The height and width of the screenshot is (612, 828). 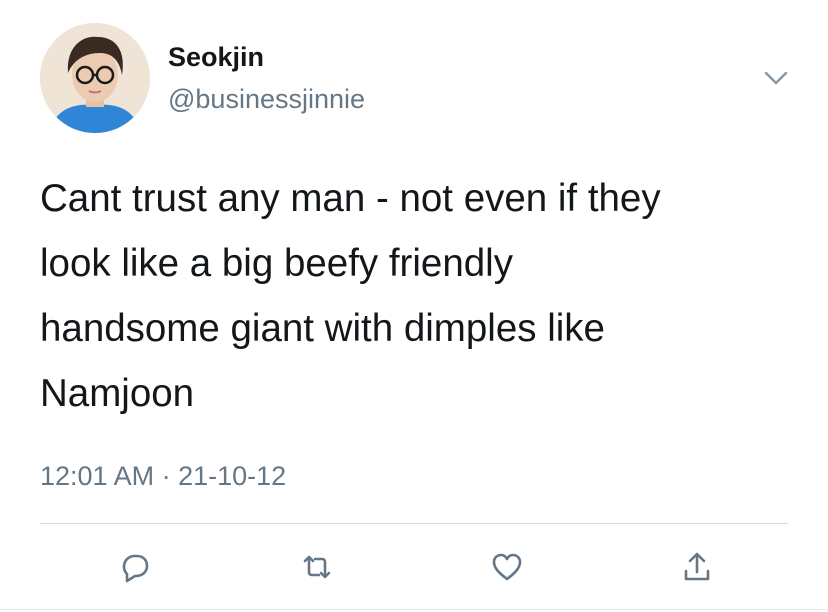 I want to click on share-button, so click(x=697, y=567).